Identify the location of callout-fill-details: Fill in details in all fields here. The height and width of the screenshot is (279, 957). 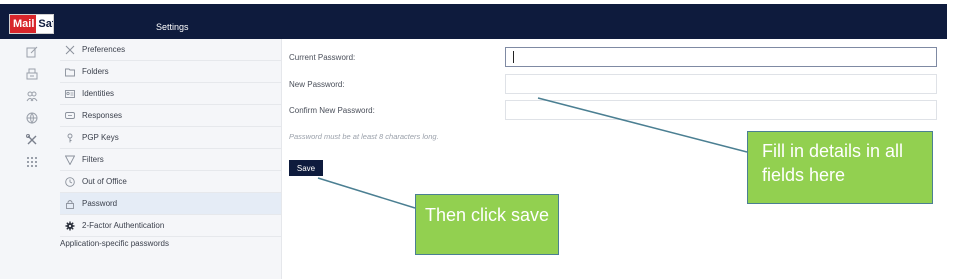
(840, 167).